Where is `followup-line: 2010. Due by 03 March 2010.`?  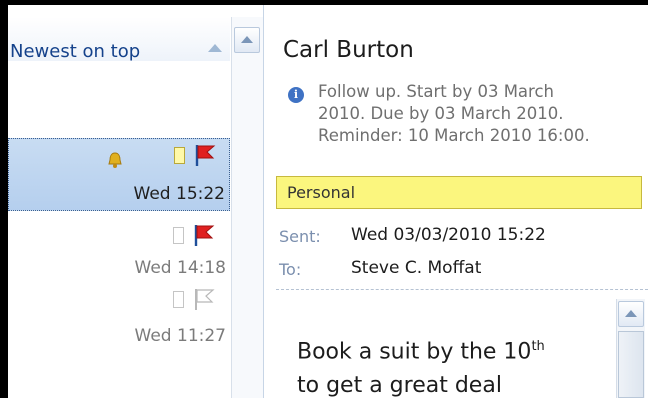
followup-line: 2010. Due by 03 March 2010. is located at coordinates (441, 113).